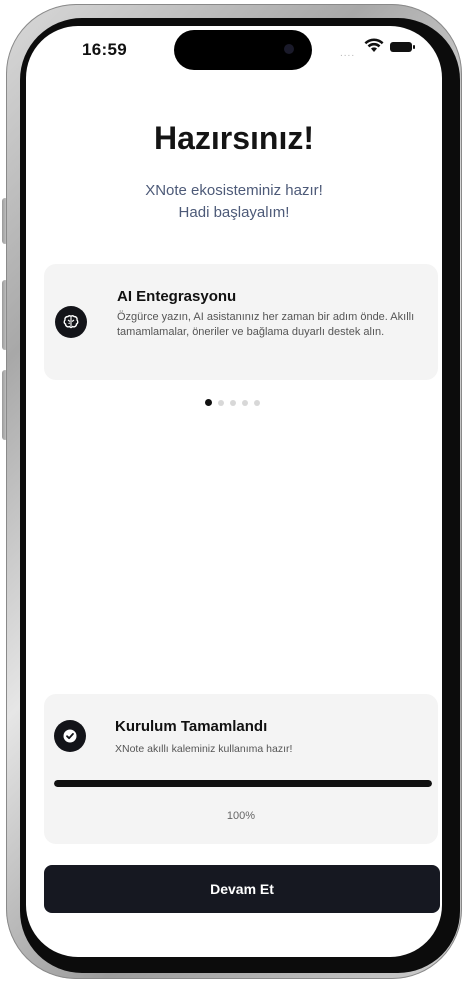 Image resolution: width=468 pixels, height=983 pixels. What do you see at coordinates (243, 50) in the screenshot?
I see `dynamic-island` at bounding box center [243, 50].